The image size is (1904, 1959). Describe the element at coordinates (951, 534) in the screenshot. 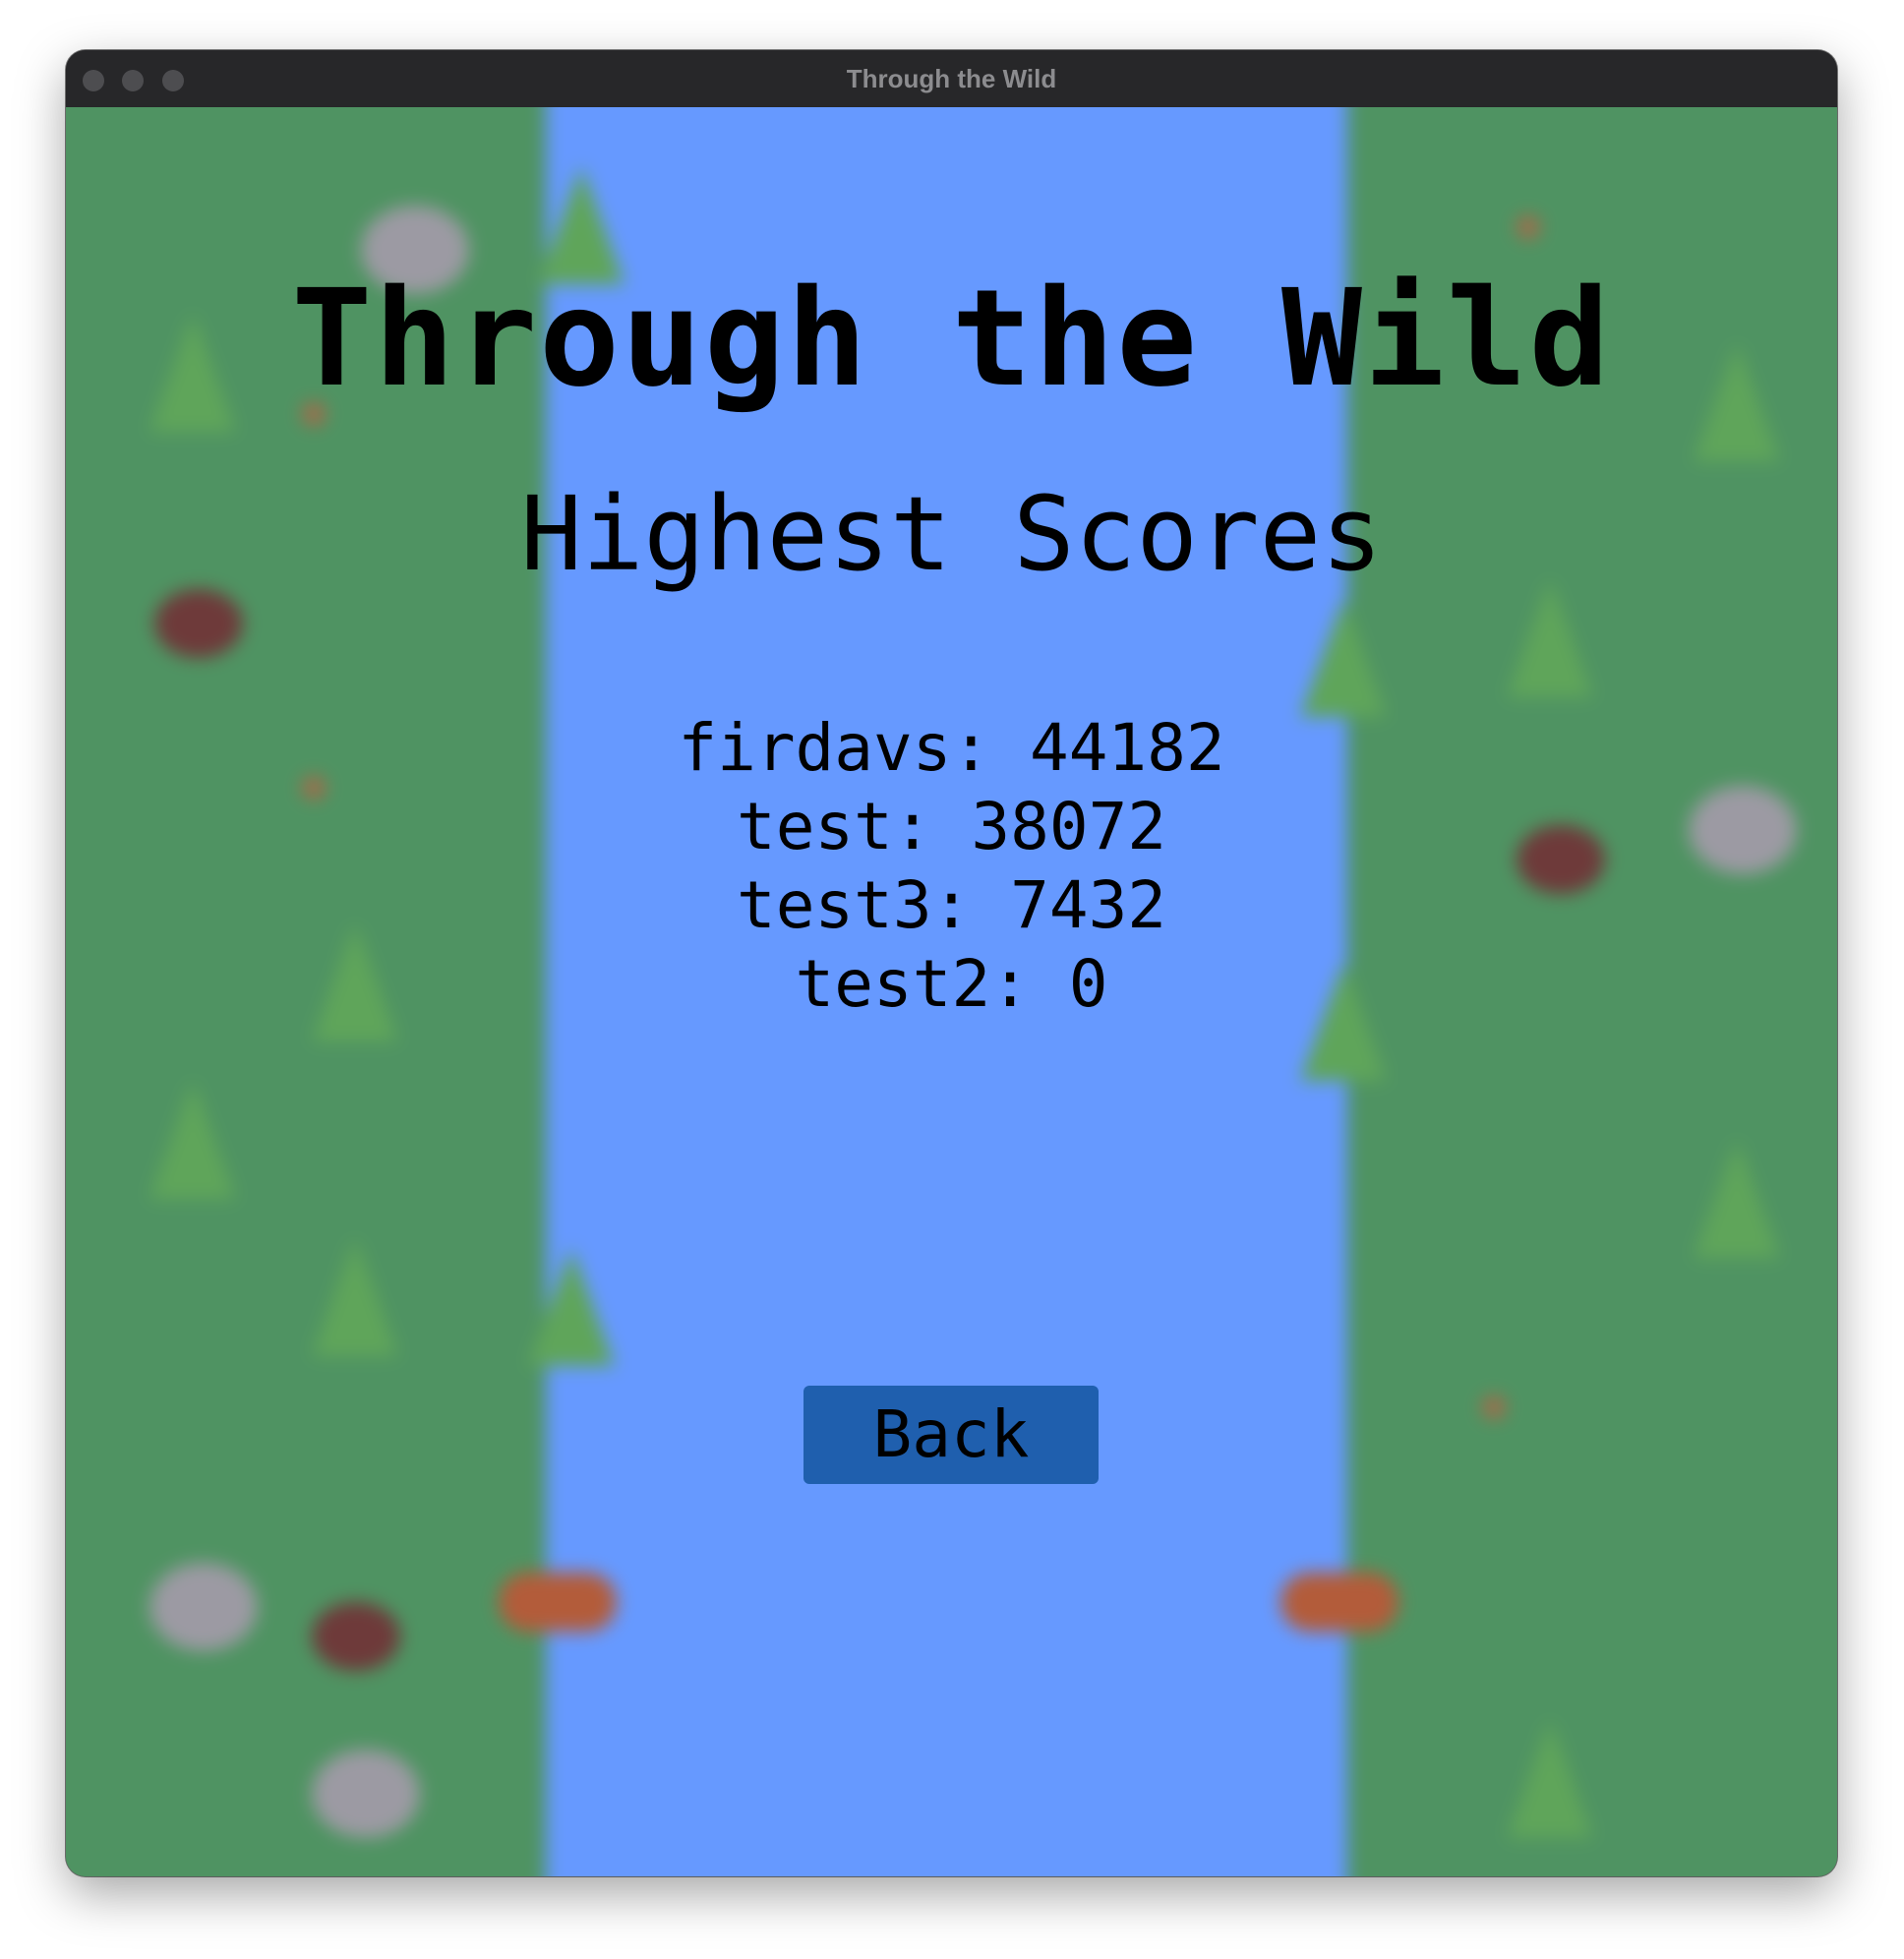

I see `highest-scores-heading: Highest Scores` at that location.